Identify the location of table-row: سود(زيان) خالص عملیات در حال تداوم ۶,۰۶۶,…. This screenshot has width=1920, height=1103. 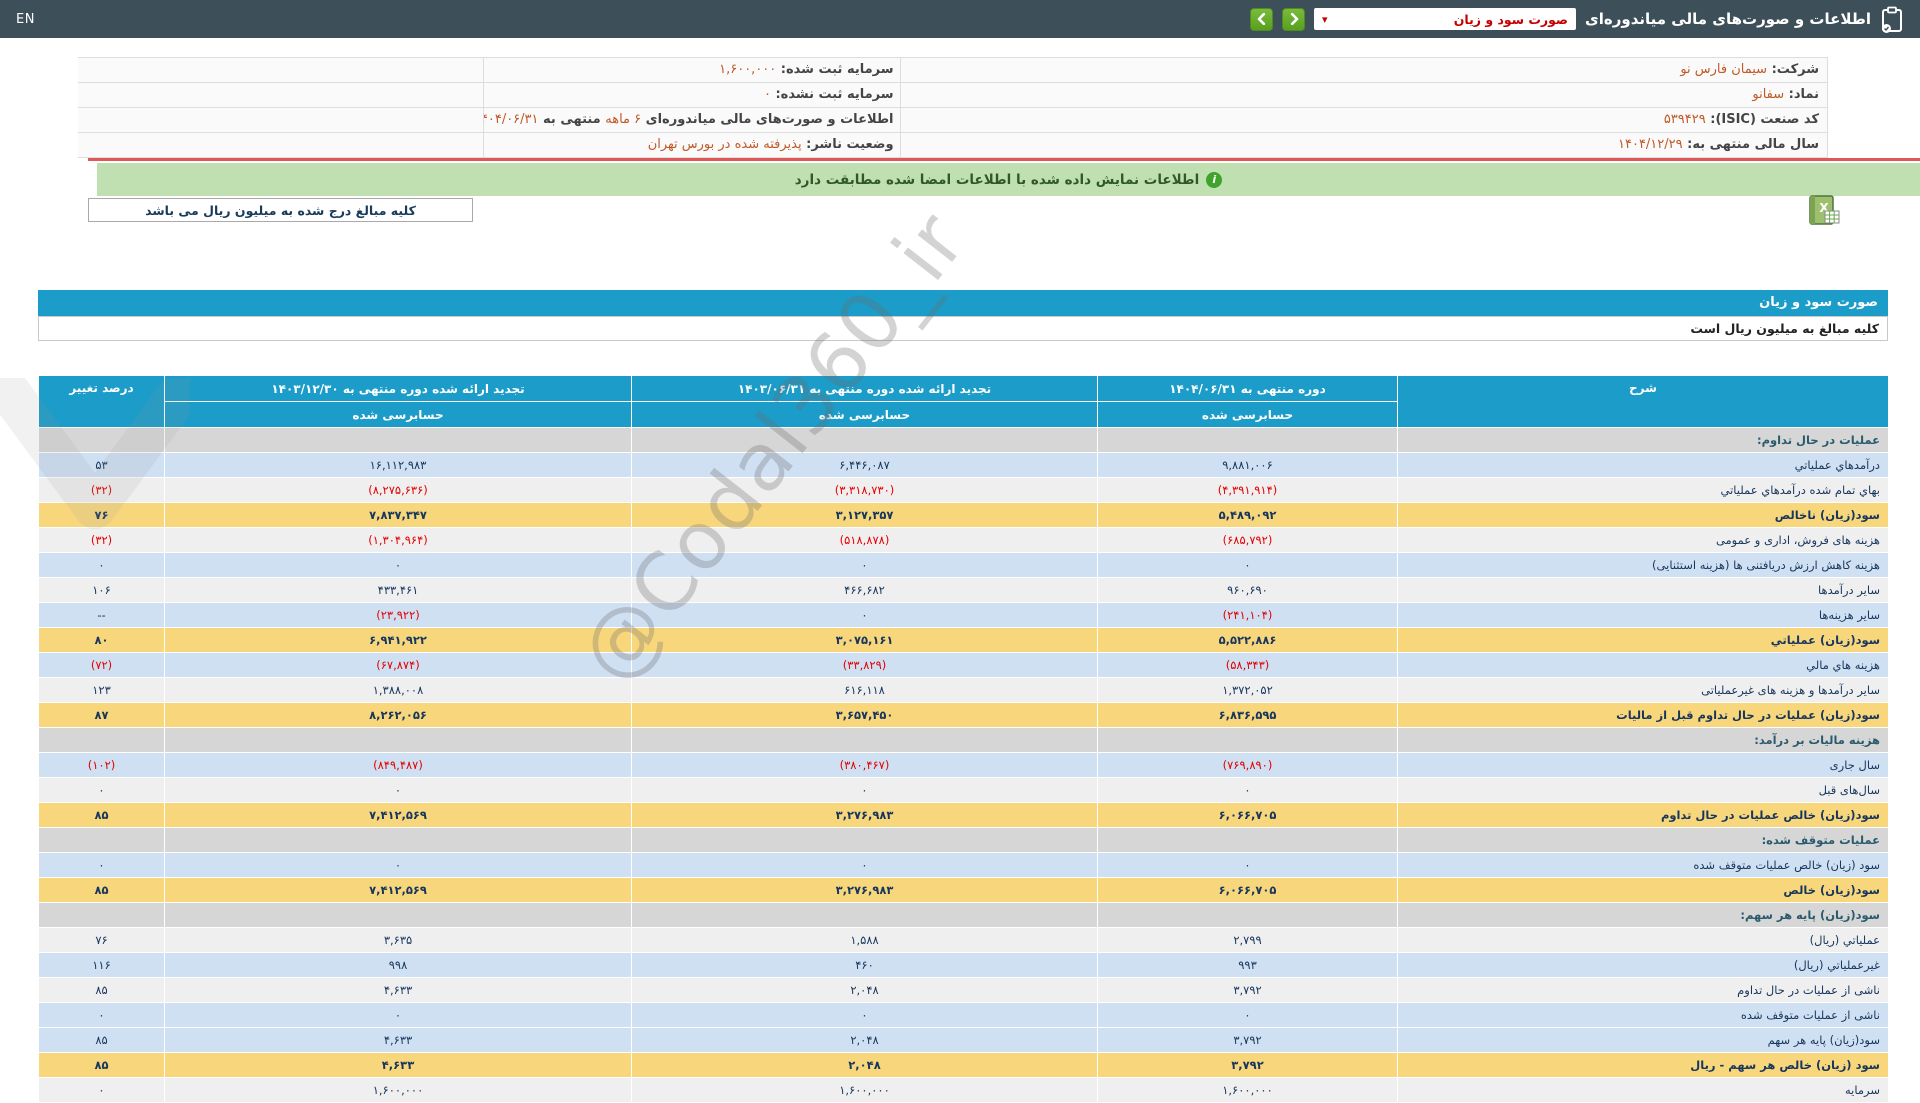
(963, 815).